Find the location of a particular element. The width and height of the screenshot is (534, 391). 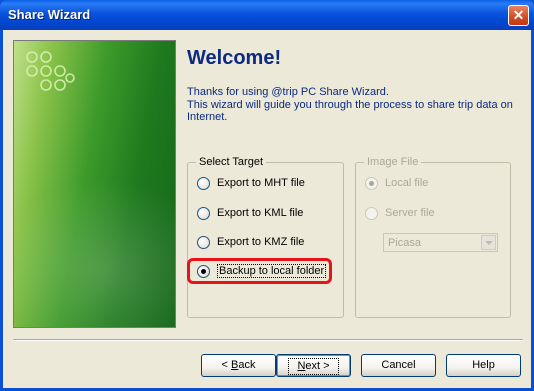

back-rest: ack is located at coordinates (247, 365).